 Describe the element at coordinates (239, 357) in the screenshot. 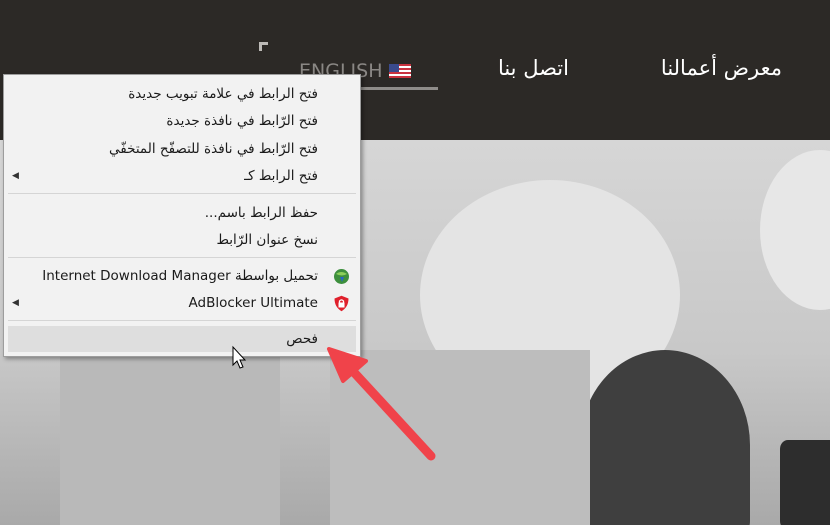

I see `mouse-cursor-icon` at that location.